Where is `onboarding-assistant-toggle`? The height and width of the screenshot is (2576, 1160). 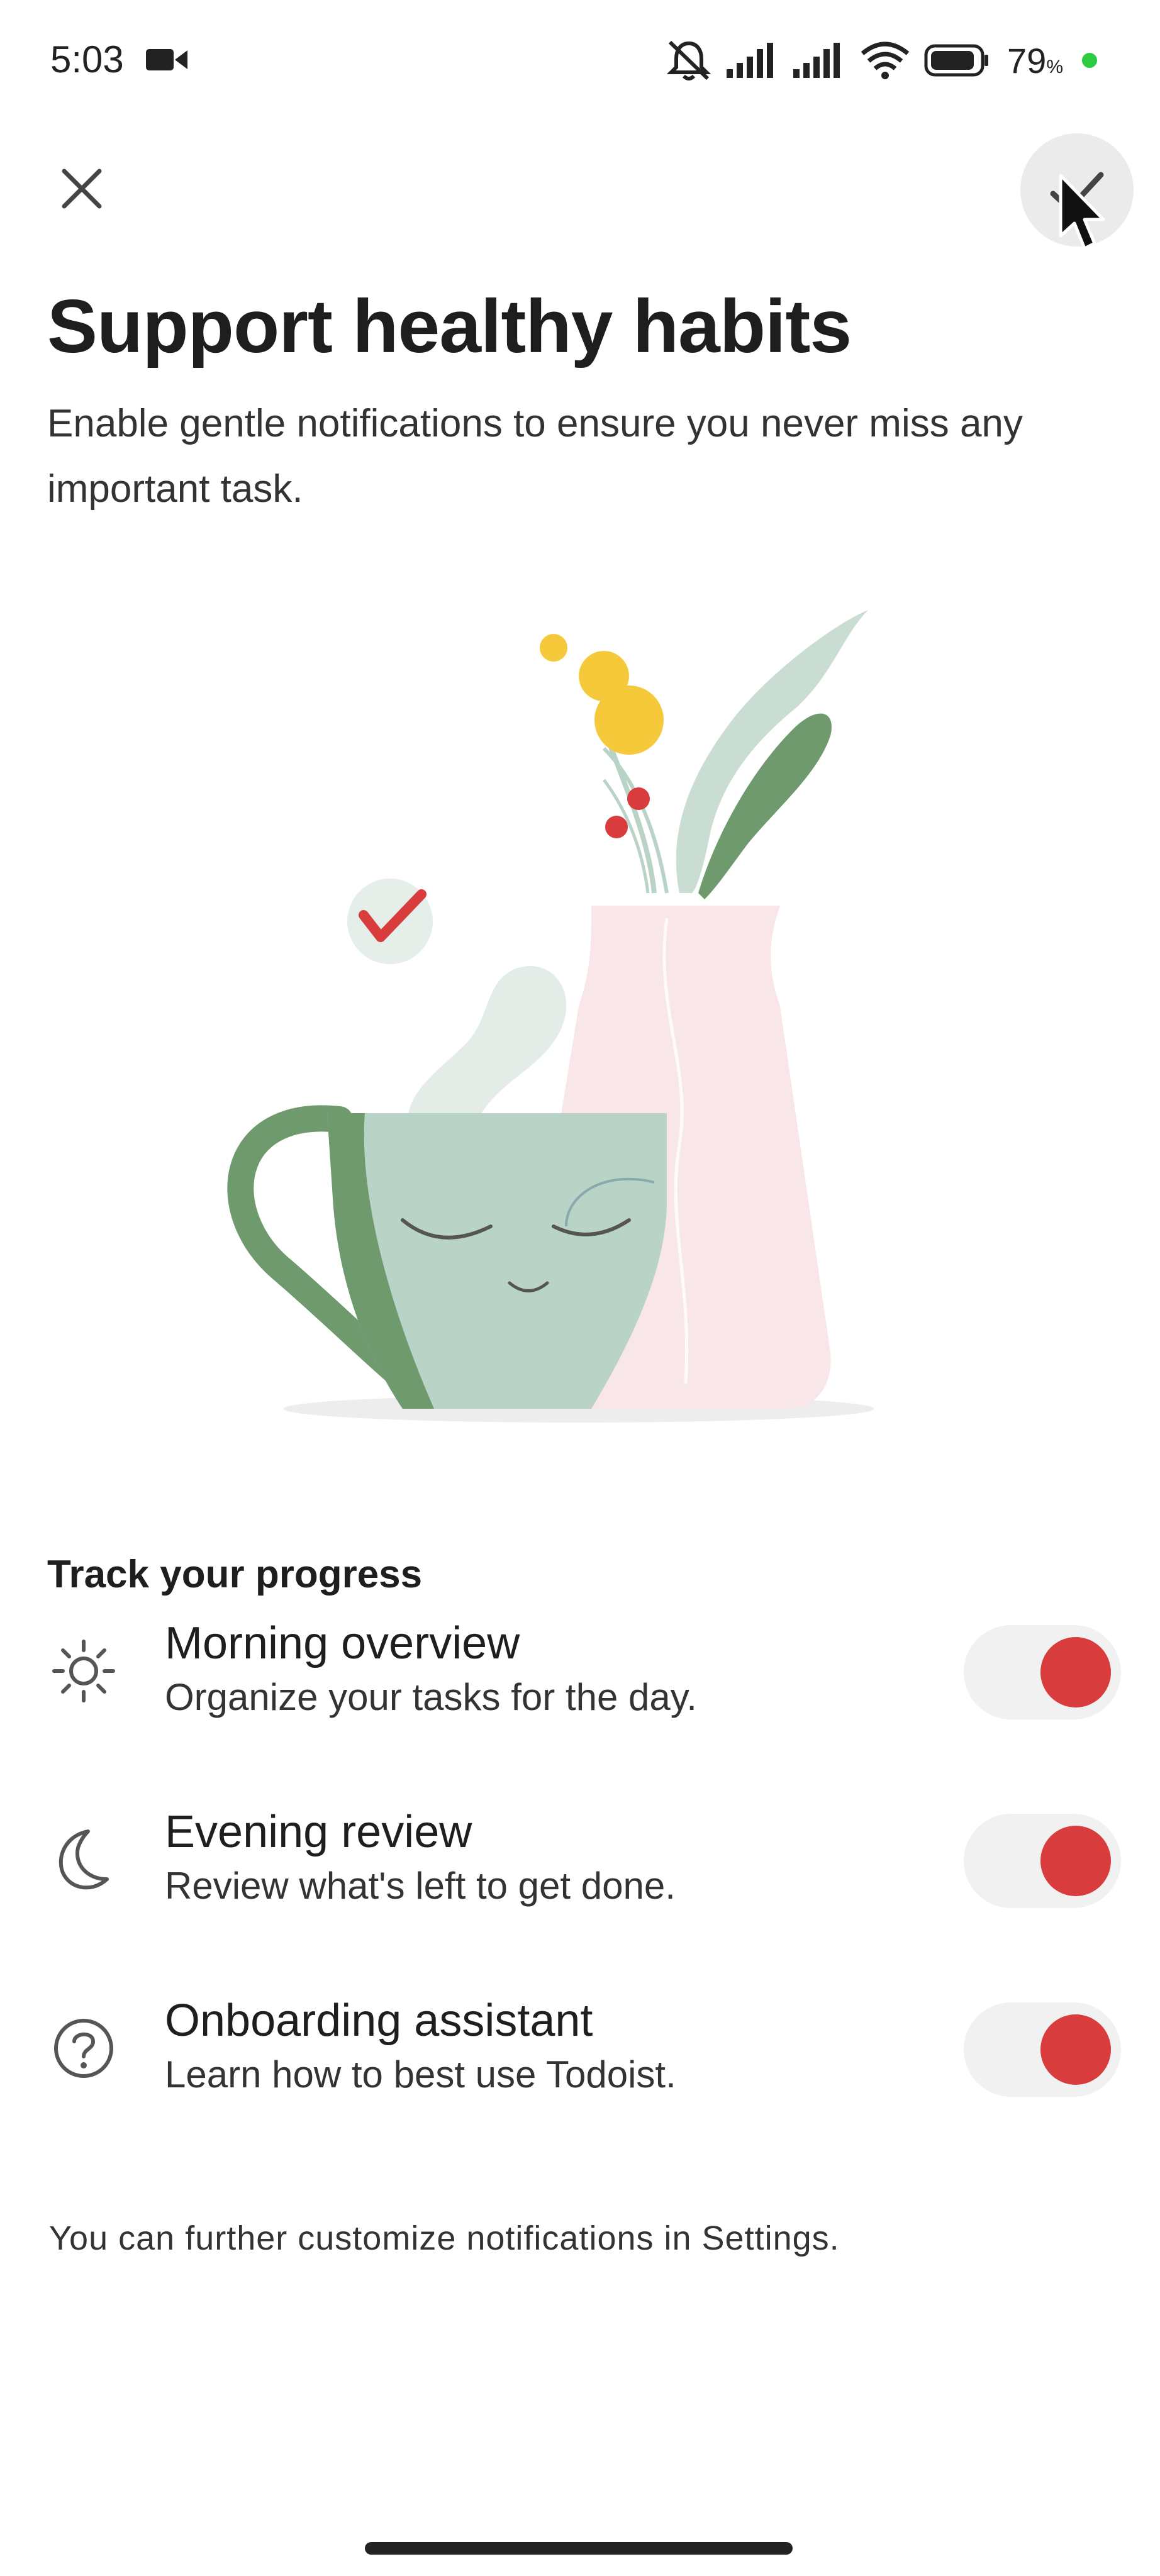 onboarding-assistant-toggle is located at coordinates (1042, 2049).